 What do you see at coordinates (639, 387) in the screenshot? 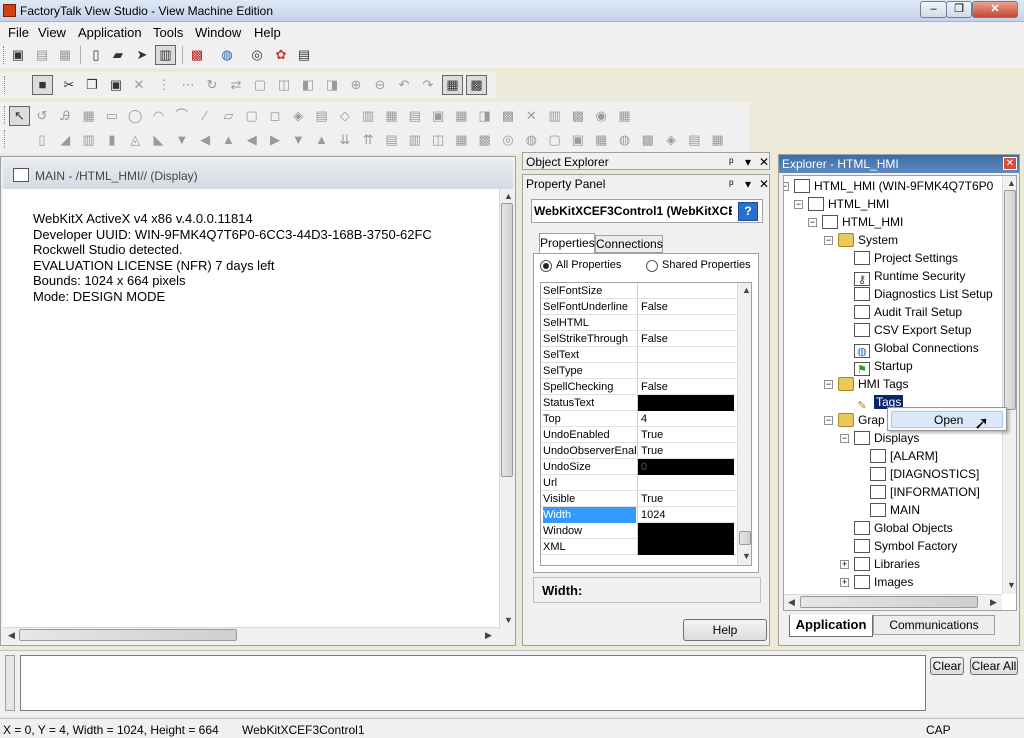
I see `property-row: SpellChecking False` at bounding box center [639, 387].